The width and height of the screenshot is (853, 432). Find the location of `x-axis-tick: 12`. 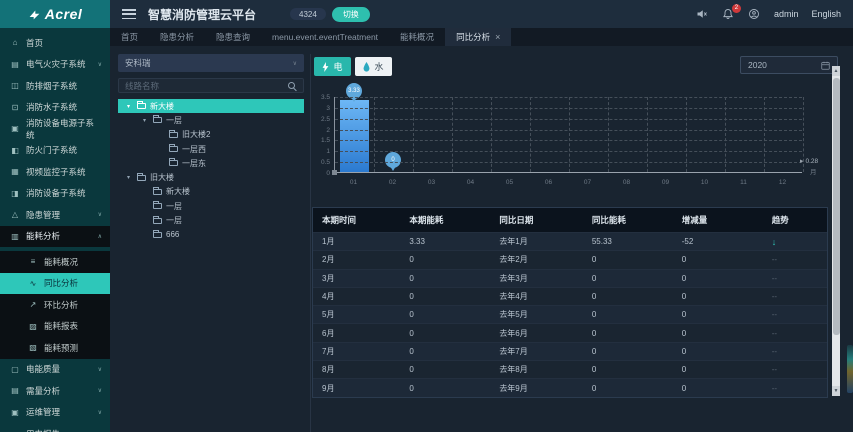

x-axis-tick: 12 is located at coordinates (782, 182).